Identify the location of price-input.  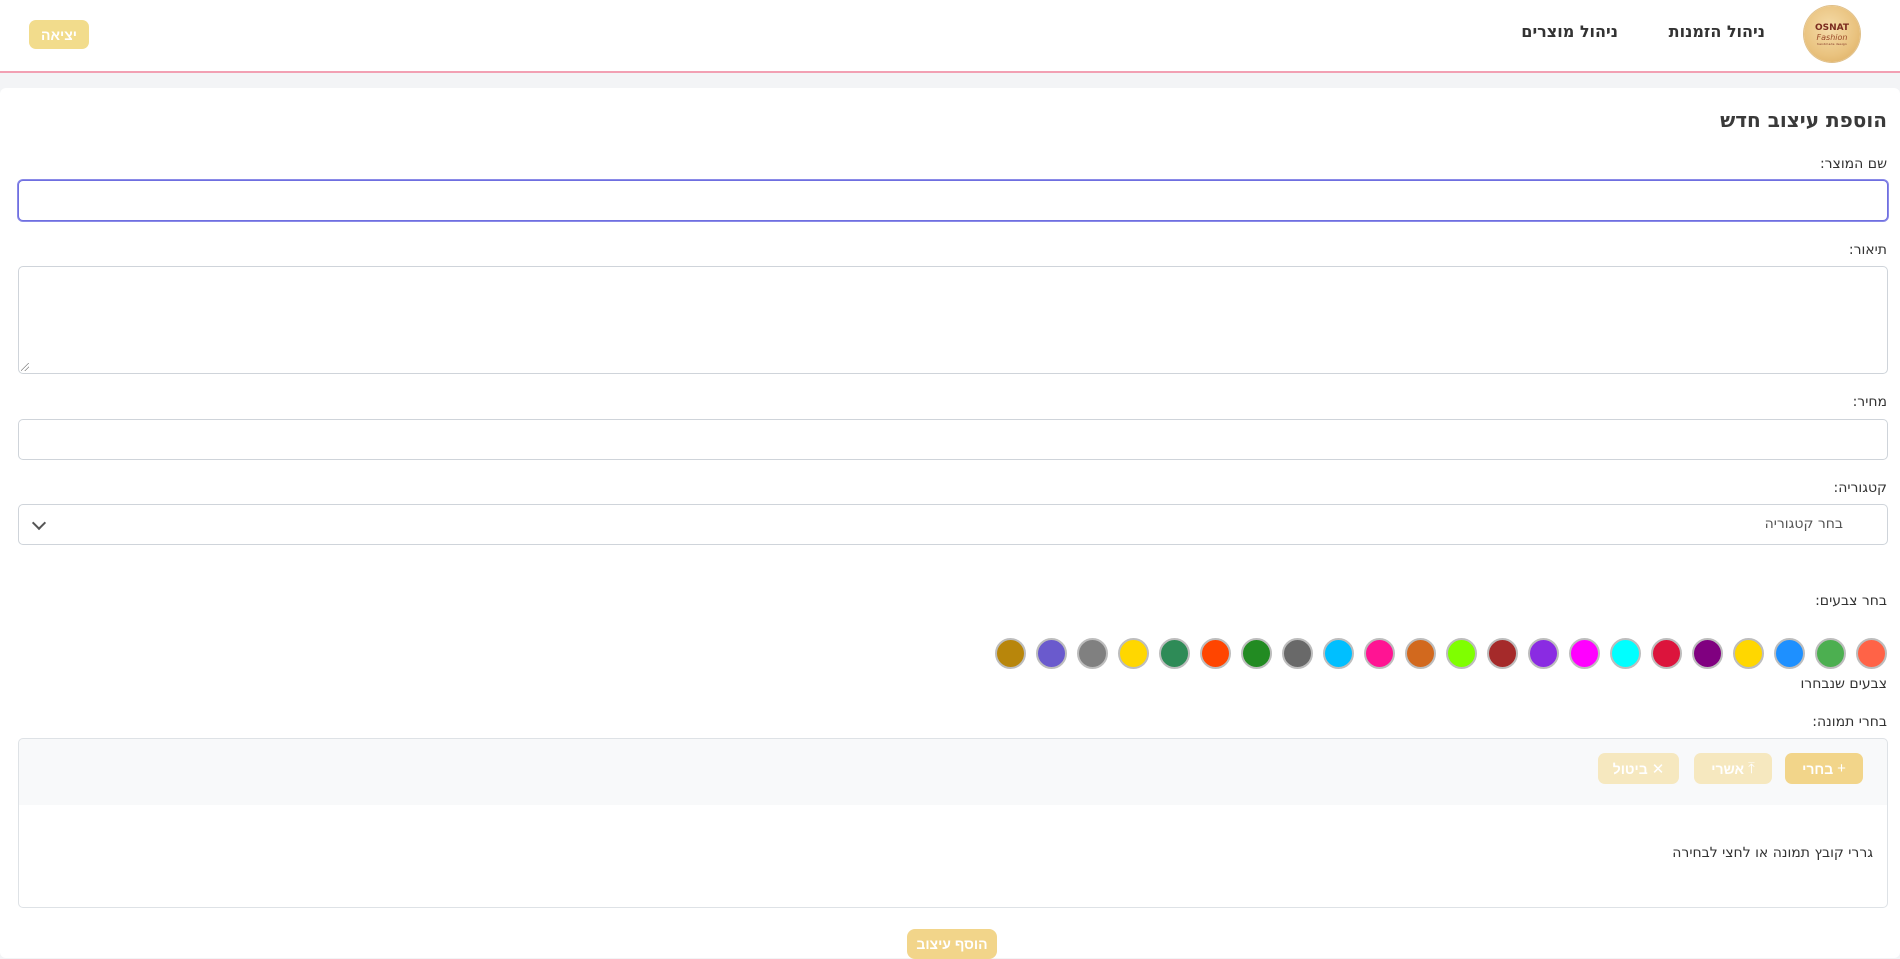
(953, 439).